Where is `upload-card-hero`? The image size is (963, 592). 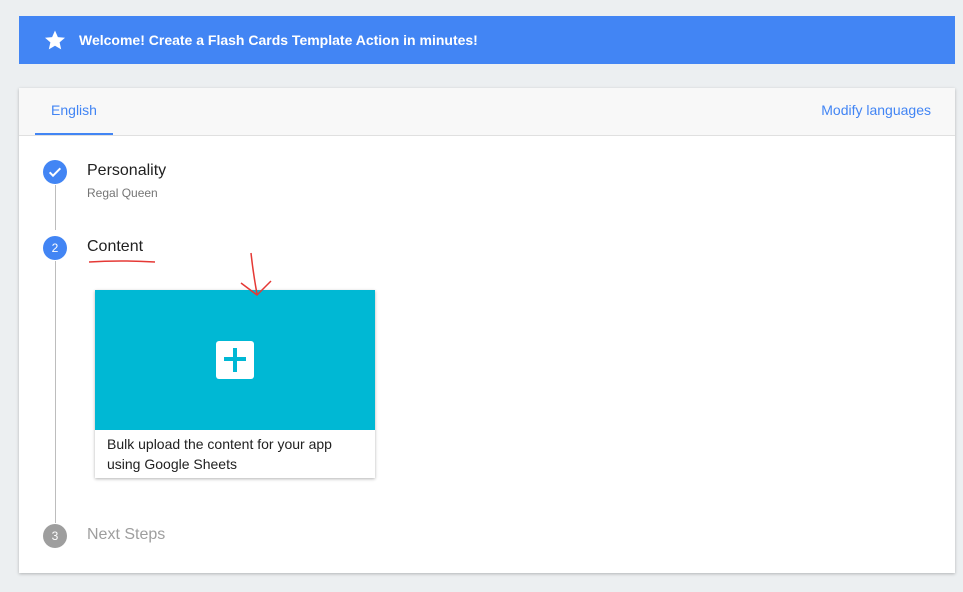
upload-card-hero is located at coordinates (235, 360).